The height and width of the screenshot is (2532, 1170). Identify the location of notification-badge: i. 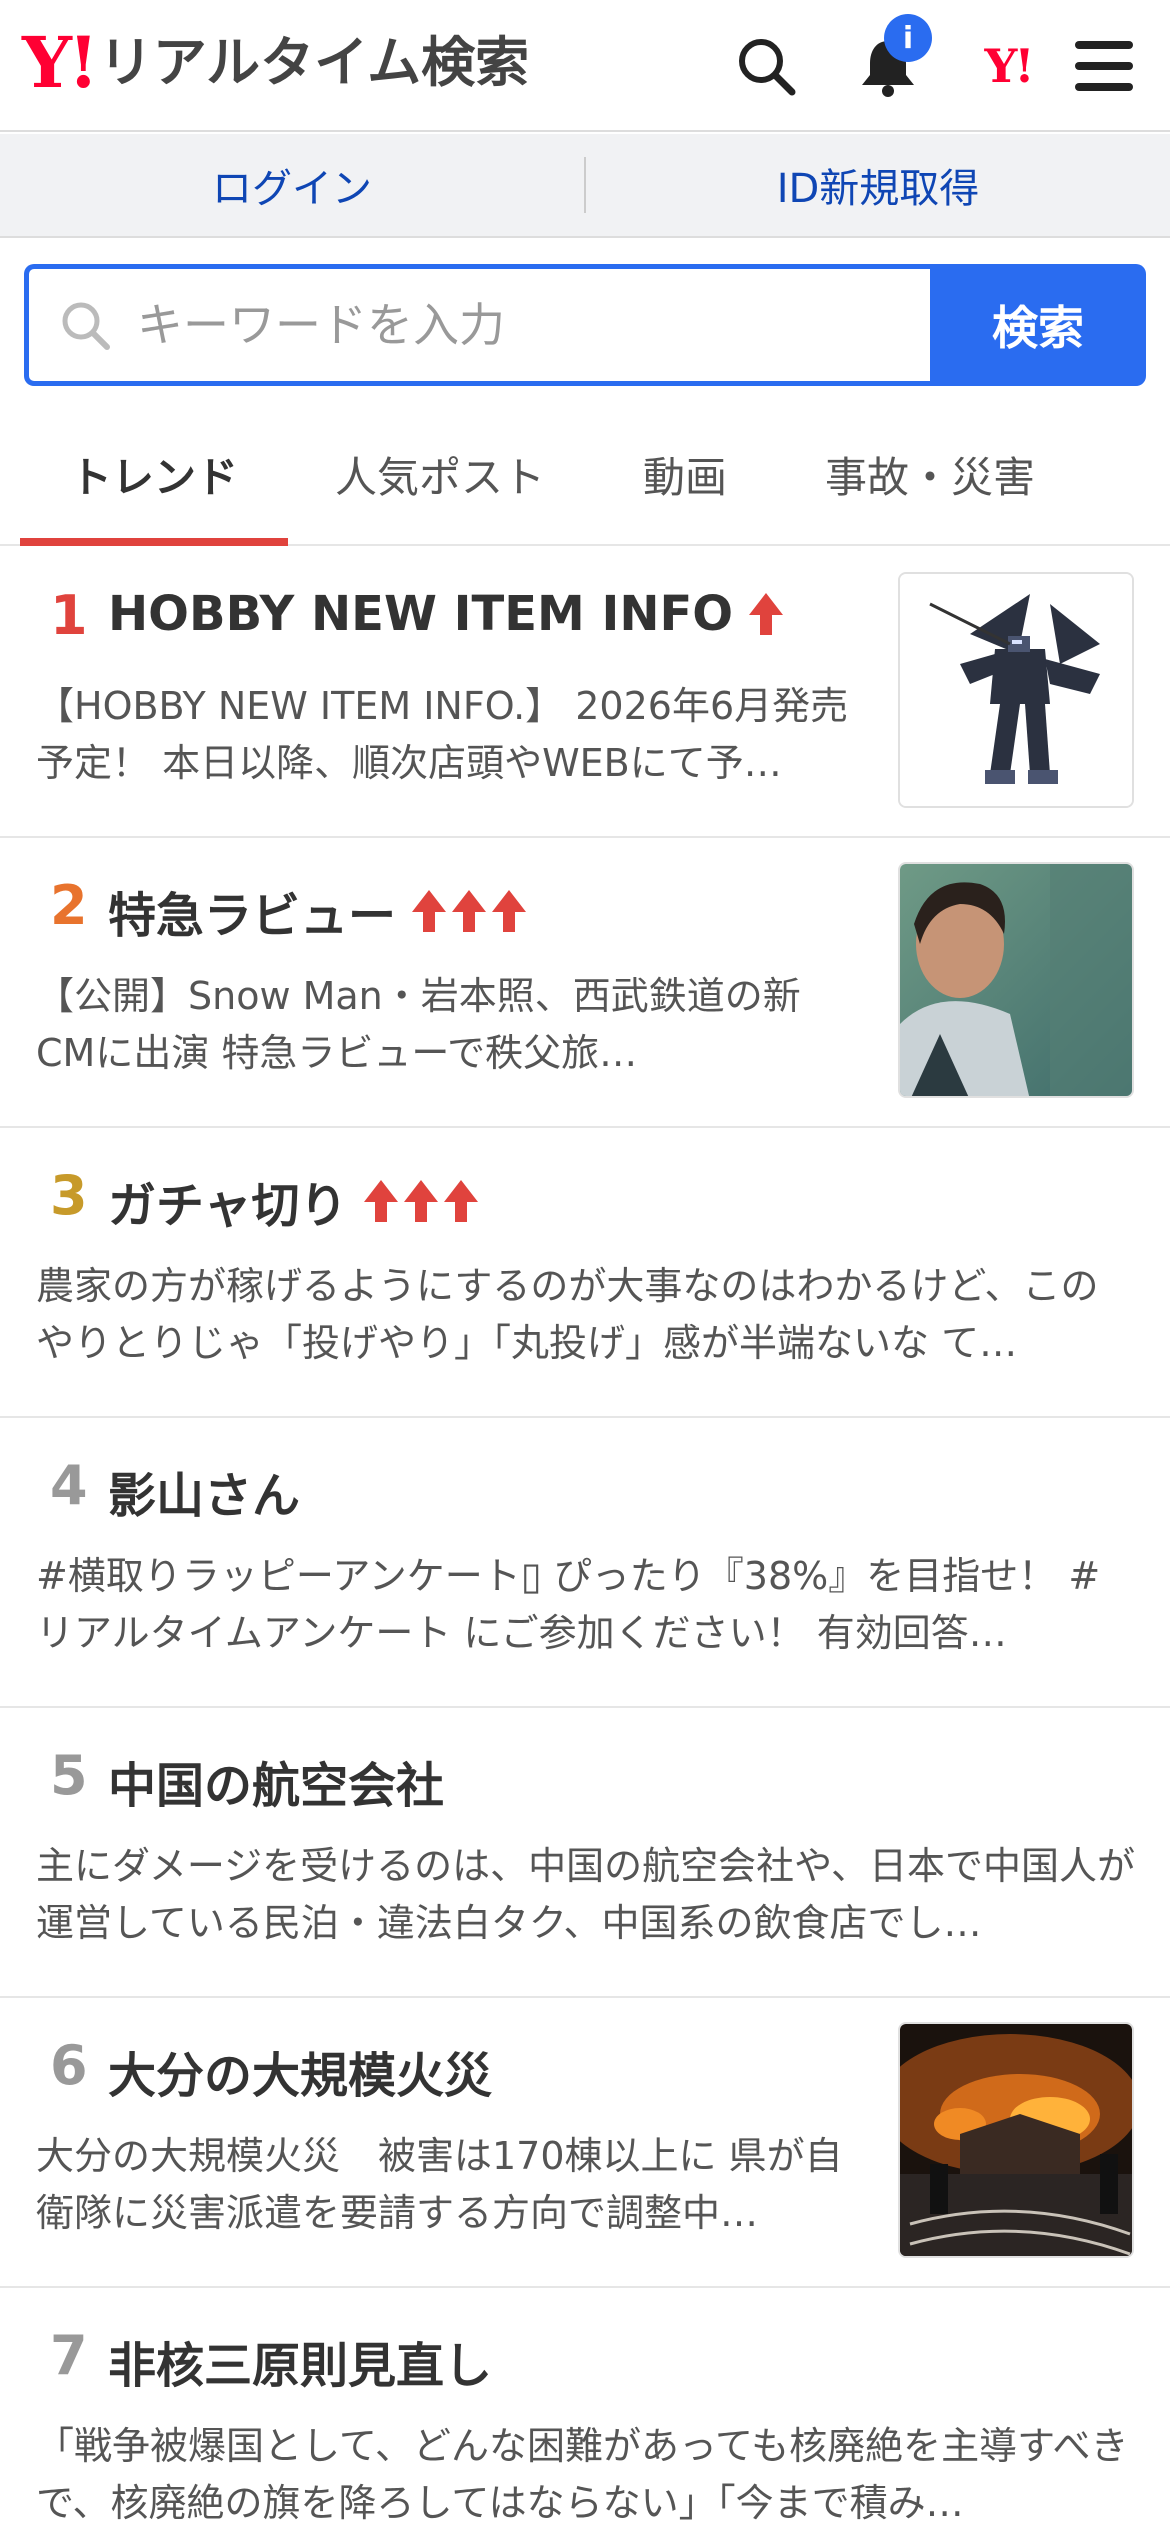
(908, 38).